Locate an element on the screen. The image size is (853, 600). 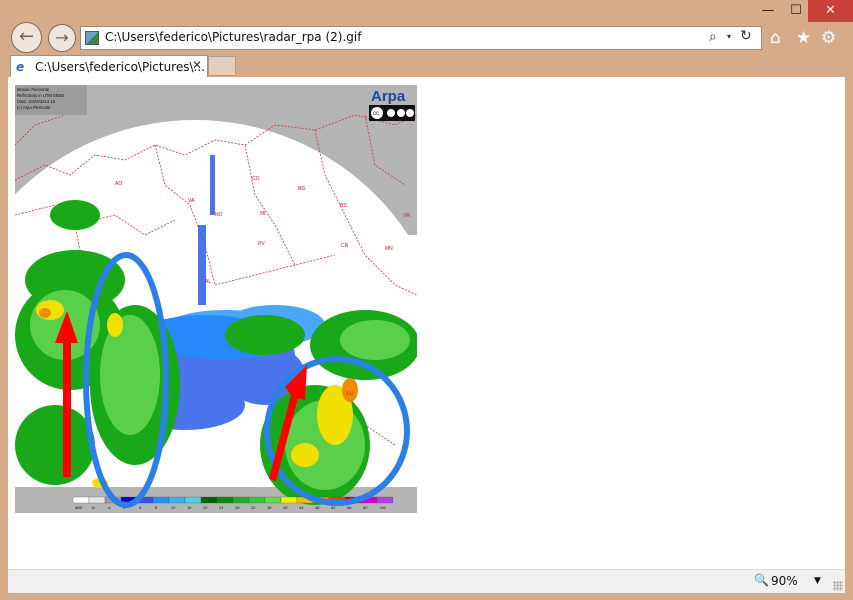
home-icon: ⌂ is located at coordinates (775, 38).